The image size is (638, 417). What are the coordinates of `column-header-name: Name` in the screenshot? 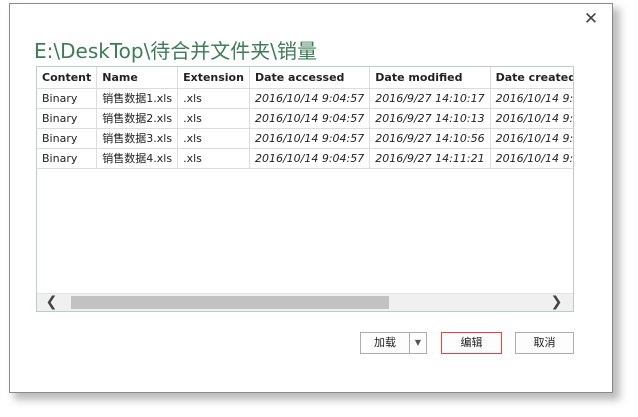 It's located at (137, 78).